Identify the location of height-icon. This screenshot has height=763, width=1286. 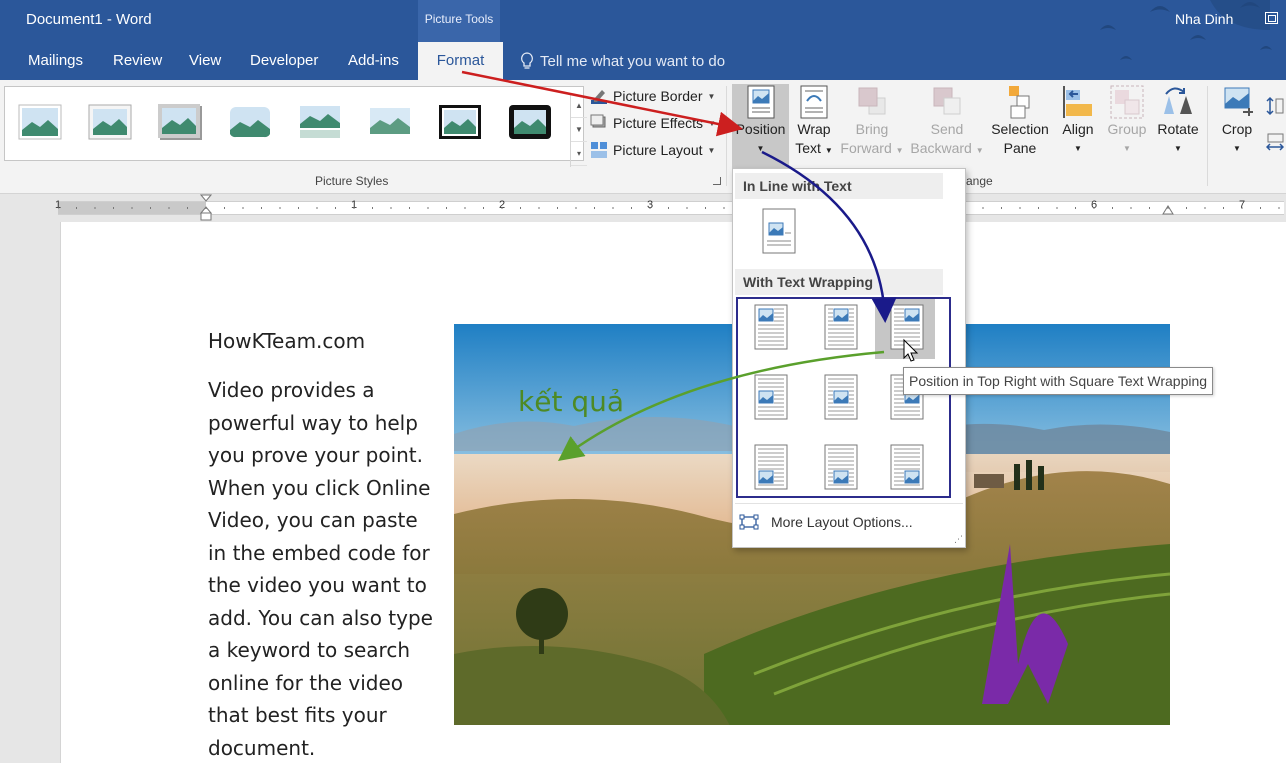
(1275, 106).